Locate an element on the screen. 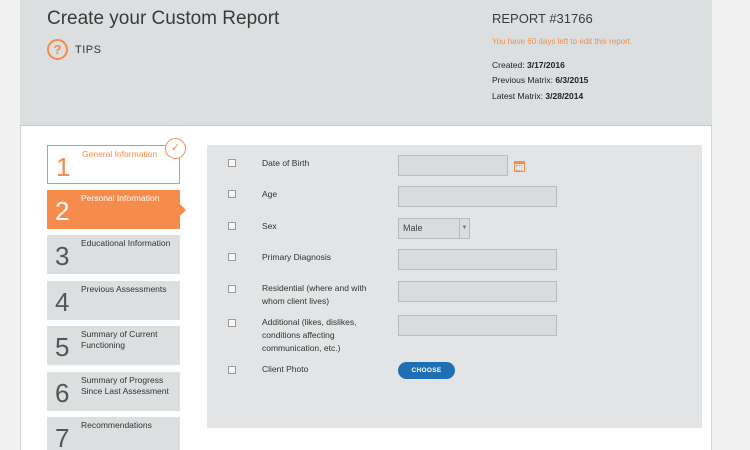 Image resolution: width=750 pixels, height=450 pixels. step-summary-current-functioning: 5 Summary of Current Functioning is located at coordinates (113, 345).